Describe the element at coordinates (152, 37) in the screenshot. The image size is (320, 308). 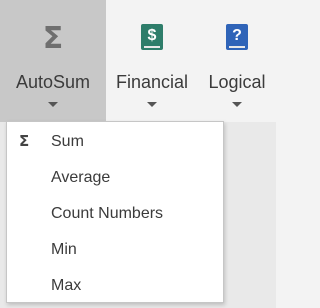
I see `financial-book-icon: $` at that location.